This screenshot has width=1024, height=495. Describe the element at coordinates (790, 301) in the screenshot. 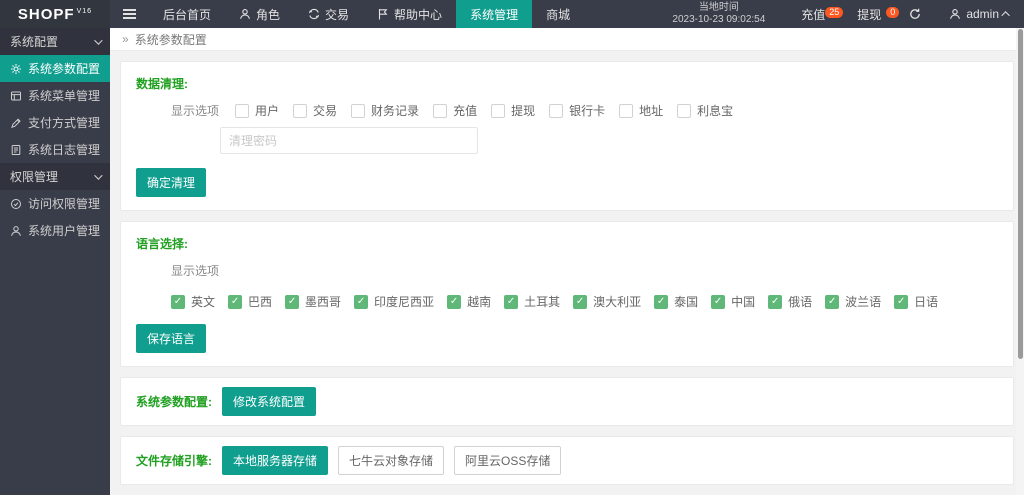

I see `checkbox-option: ✓ 俄语` at that location.